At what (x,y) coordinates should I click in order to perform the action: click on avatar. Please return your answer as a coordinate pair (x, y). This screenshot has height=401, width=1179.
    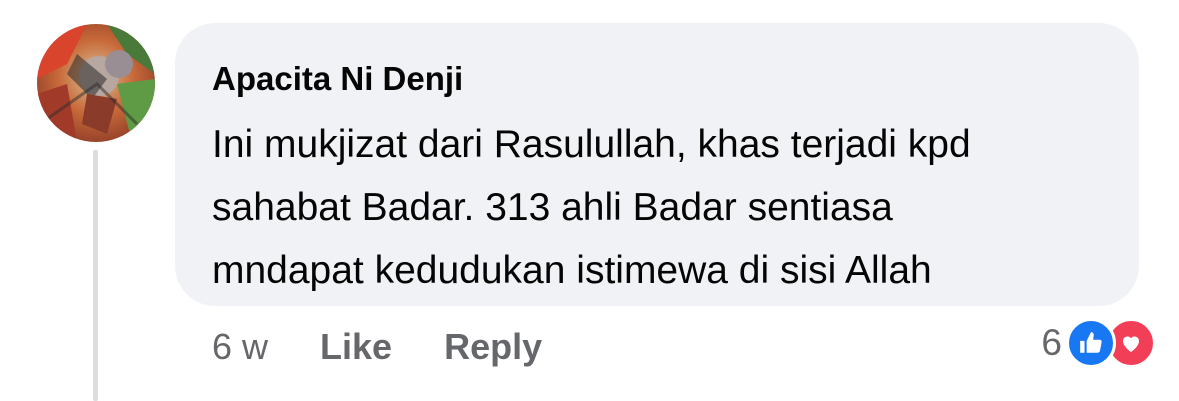
    Looking at the image, I should click on (96, 83).